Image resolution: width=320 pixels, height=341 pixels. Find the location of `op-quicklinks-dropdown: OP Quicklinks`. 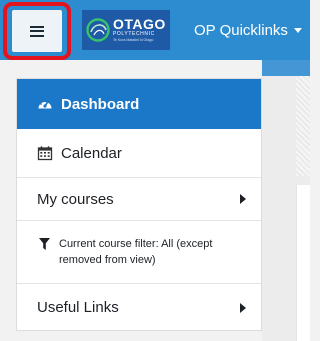

op-quicklinks-dropdown: OP Quicklinks is located at coordinates (248, 30).